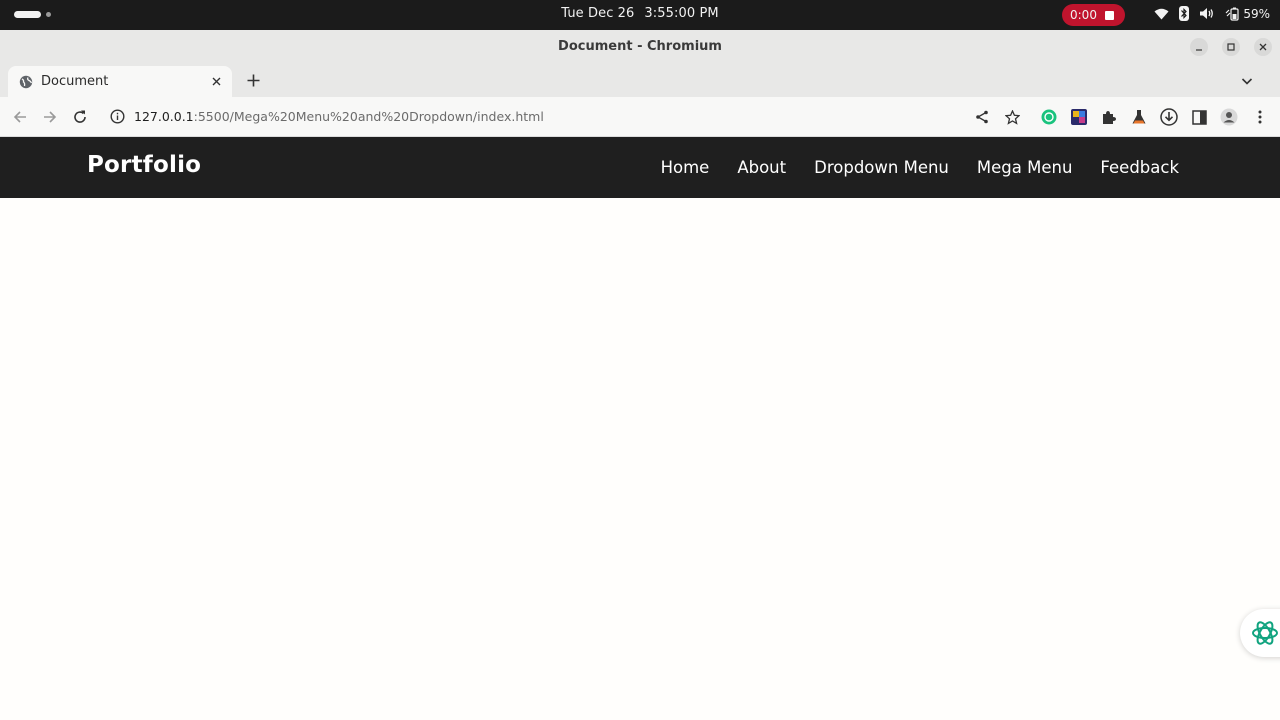 This screenshot has height=720, width=1280. I want to click on tab-document: Document, so click(120, 81).